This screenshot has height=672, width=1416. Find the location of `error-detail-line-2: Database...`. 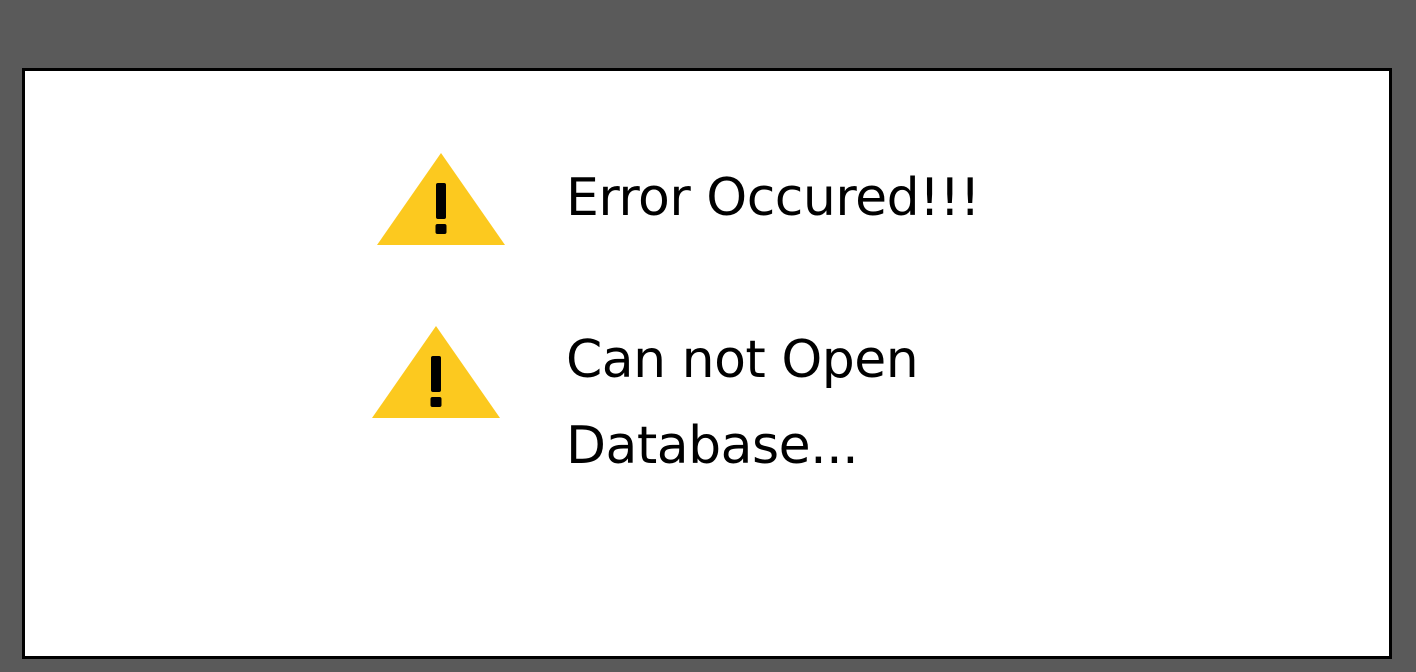

error-detail-line-2: Database... is located at coordinates (712, 446).